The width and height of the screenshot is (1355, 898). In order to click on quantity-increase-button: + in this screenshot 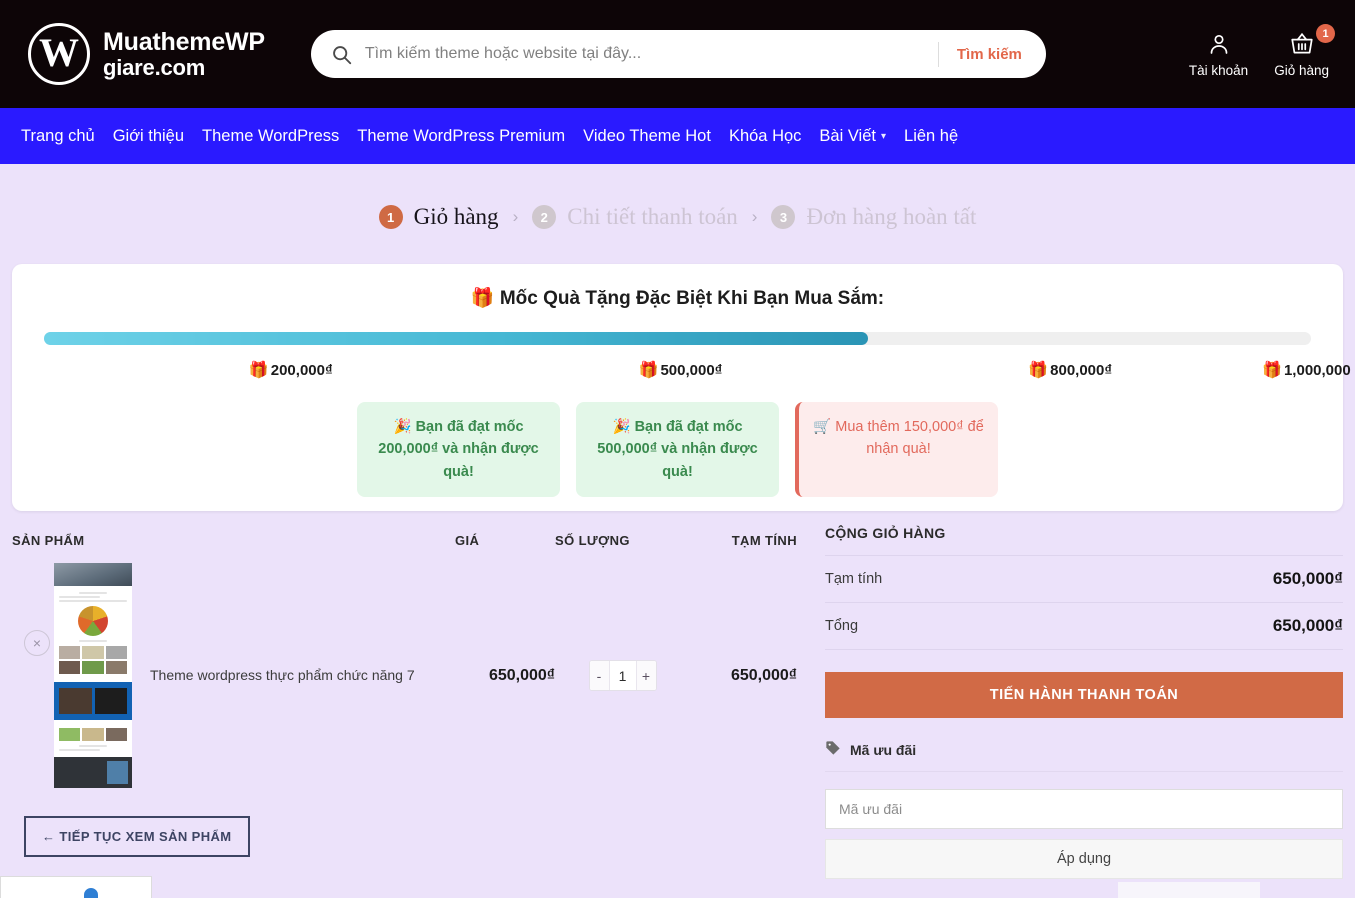, I will do `click(646, 676)`.